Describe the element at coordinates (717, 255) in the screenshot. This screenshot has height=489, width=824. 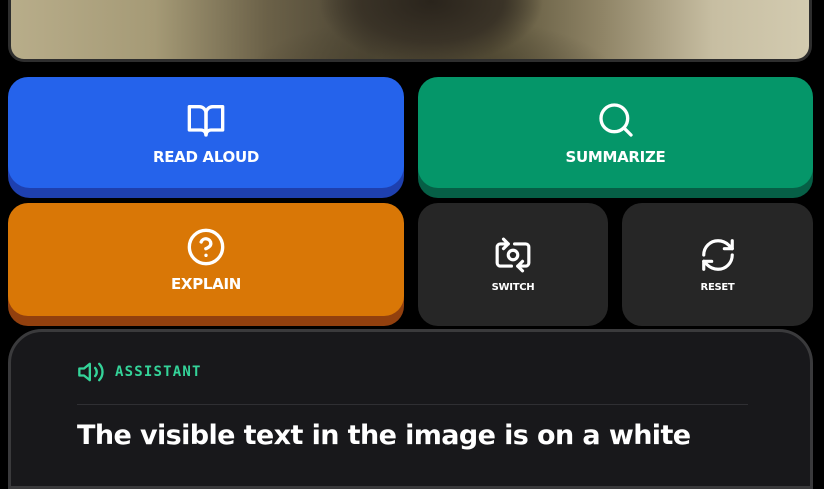
I see `refresh-icon` at that location.